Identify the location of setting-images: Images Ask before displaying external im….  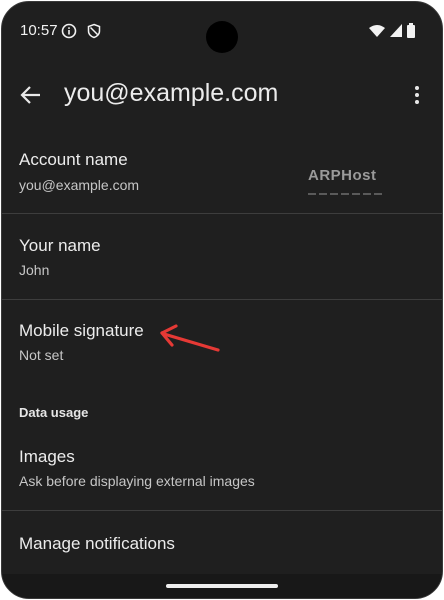
(222, 474).